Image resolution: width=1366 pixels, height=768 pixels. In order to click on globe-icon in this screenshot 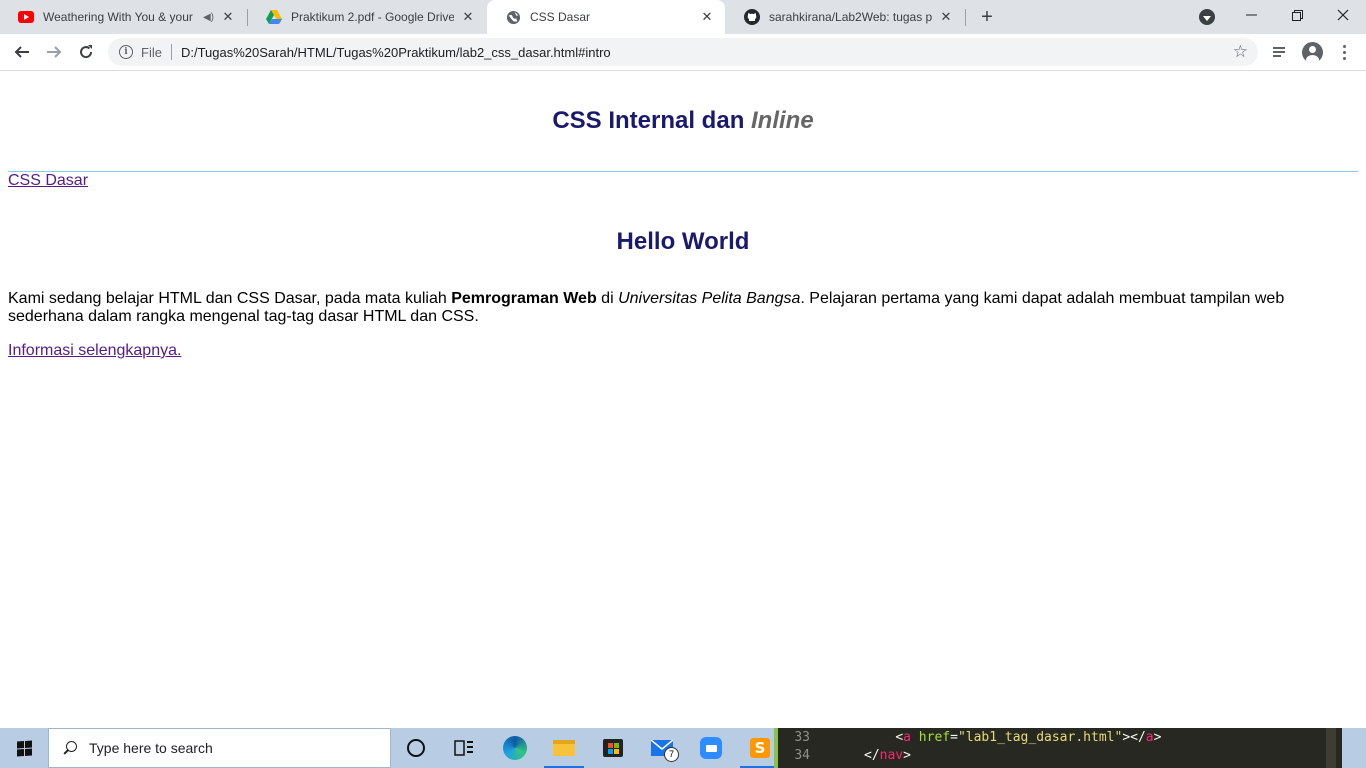, I will do `click(513, 17)`.